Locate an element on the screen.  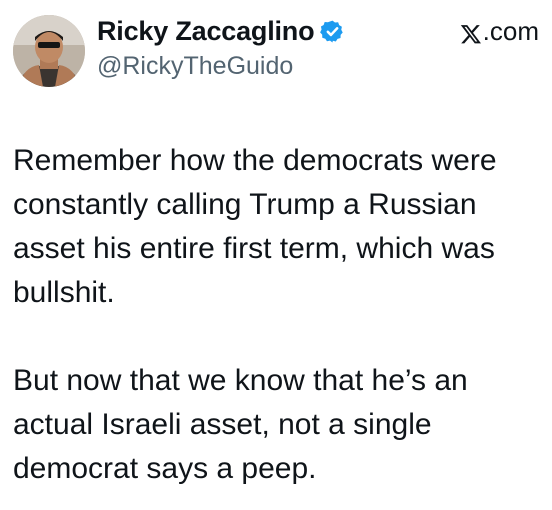
verified-badge-icon is located at coordinates (332, 31).